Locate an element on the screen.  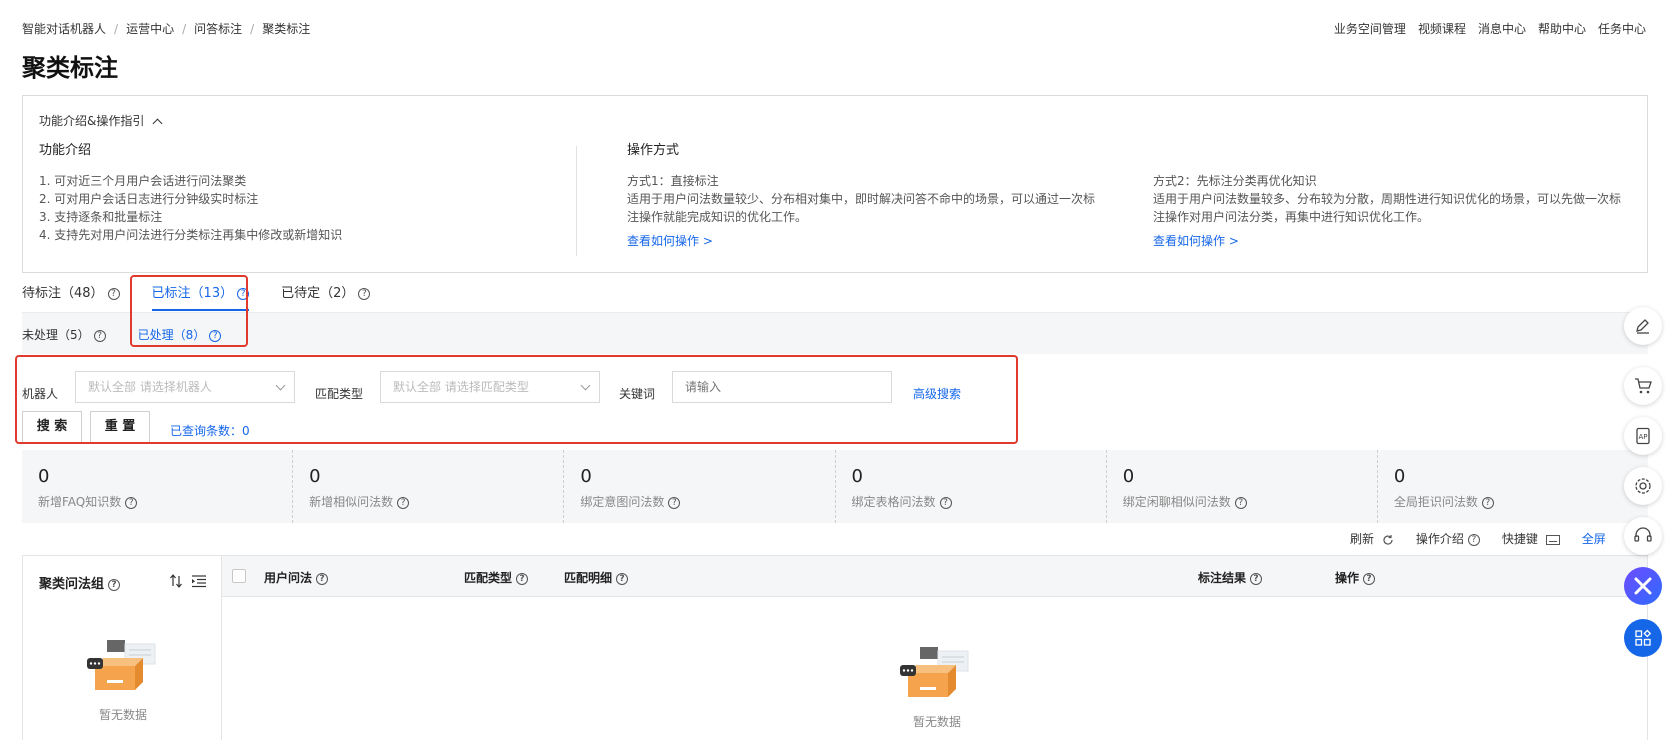
op-intro-label: 操作介绍 is located at coordinates (1439, 539).